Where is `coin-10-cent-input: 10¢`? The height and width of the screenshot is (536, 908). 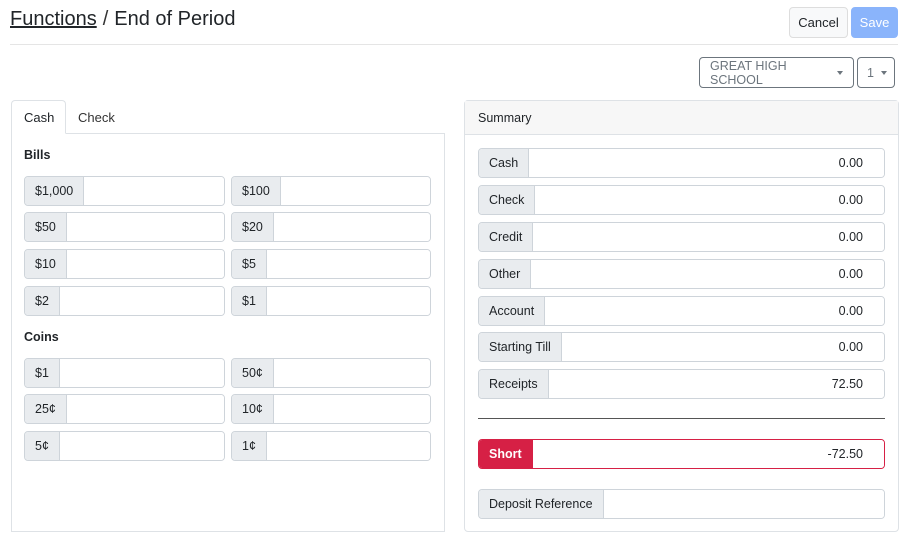 coin-10-cent-input: 10¢ is located at coordinates (331, 409).